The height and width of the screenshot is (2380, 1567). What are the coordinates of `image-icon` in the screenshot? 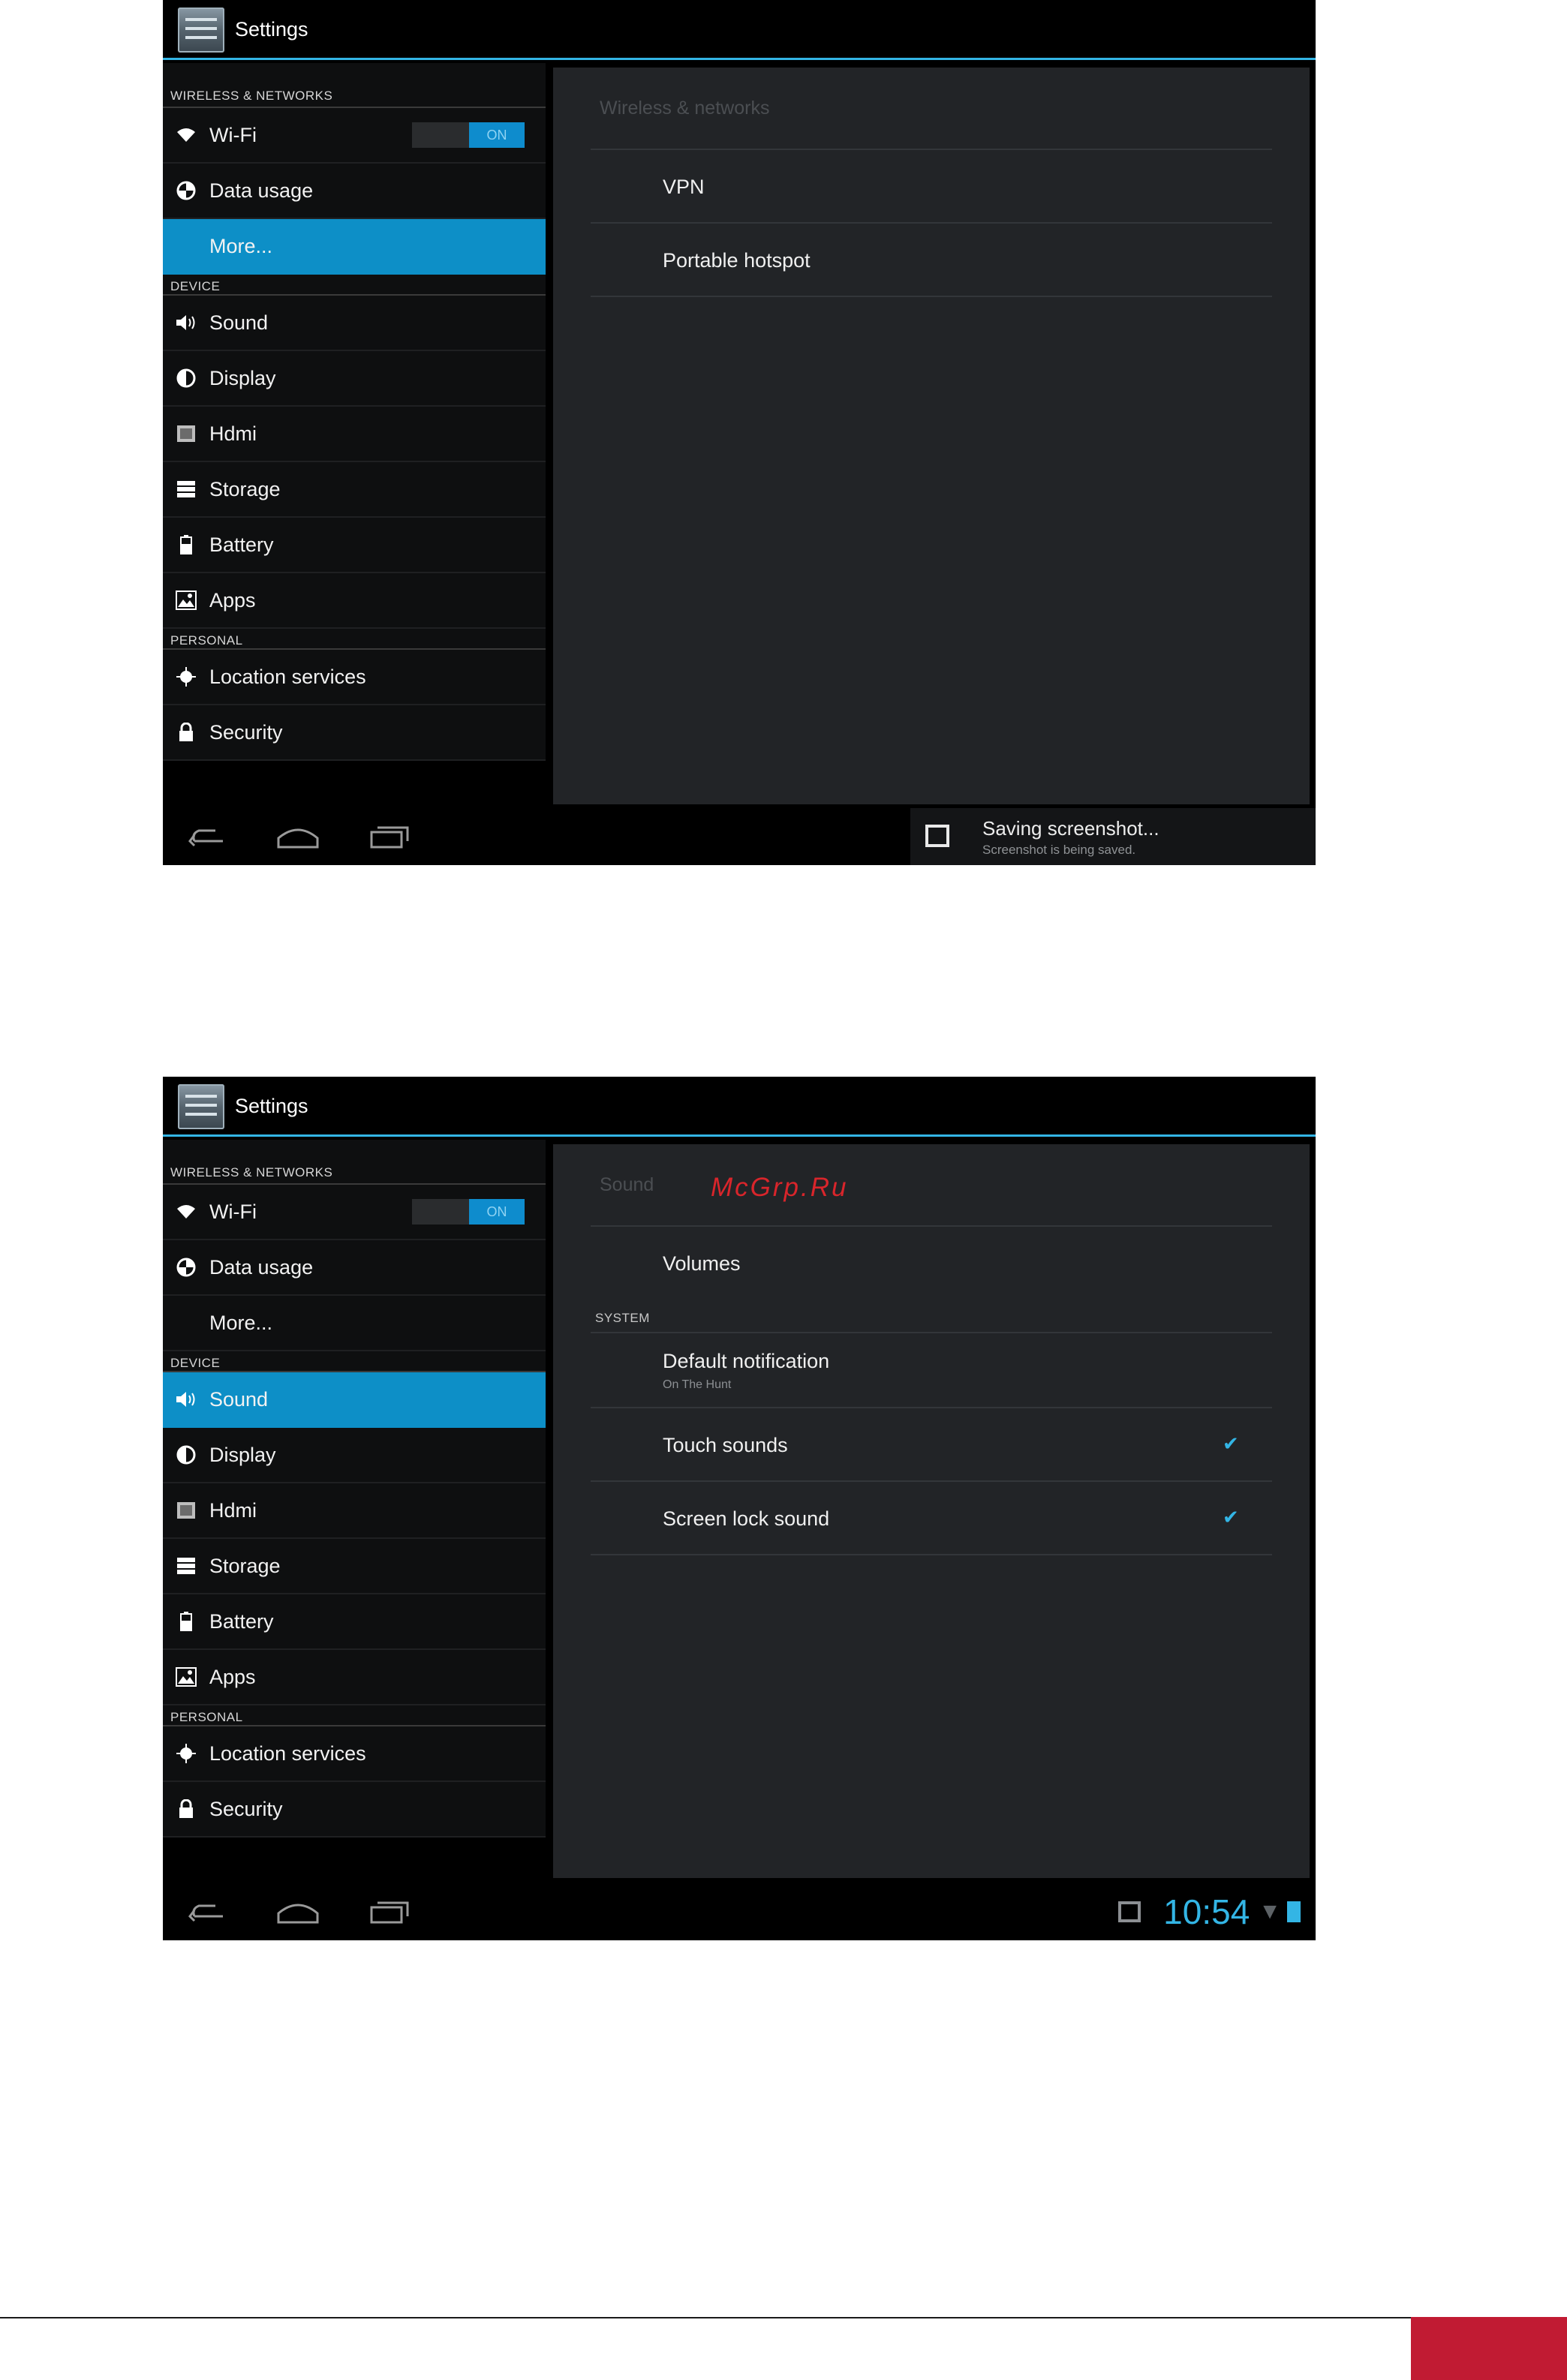 It's located at (937, 836).